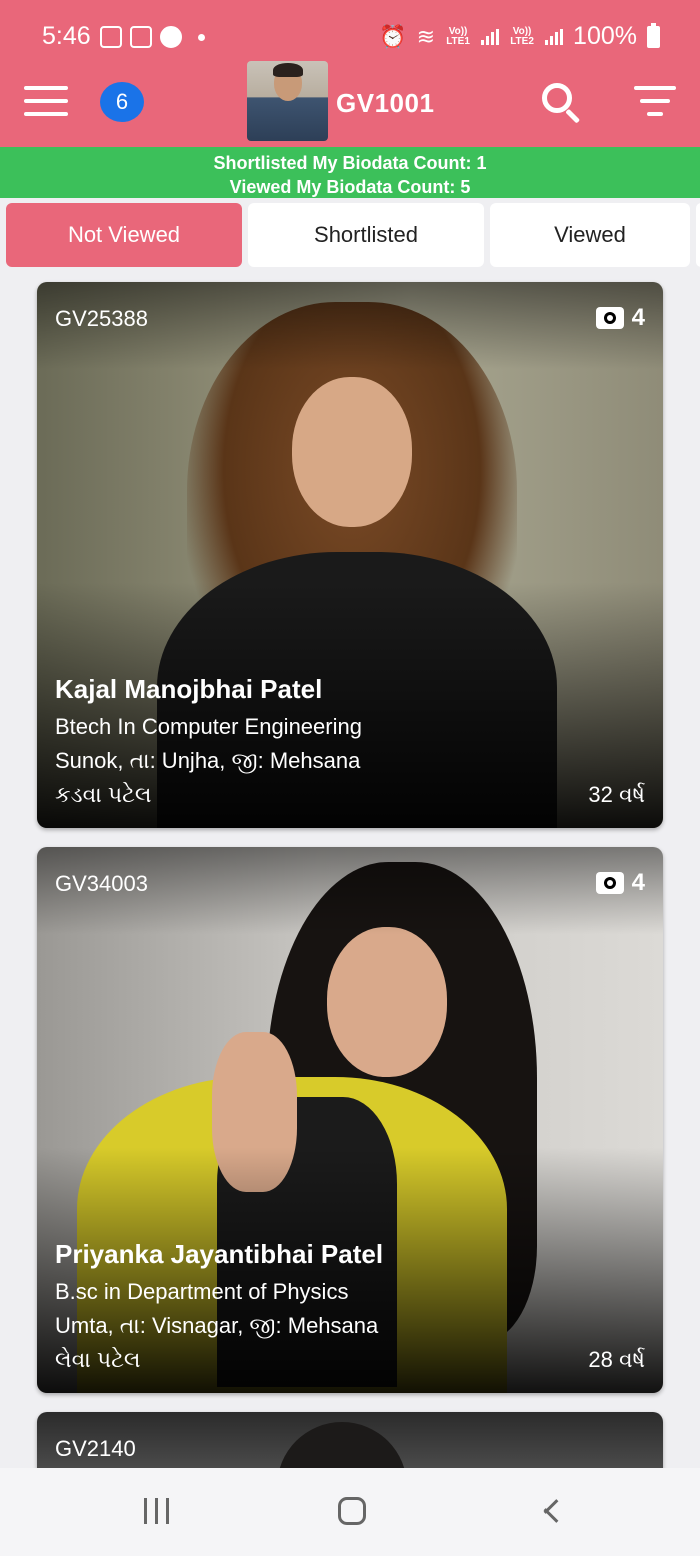 This screenshot has height=1556, width=700. What do you see at coordinates (426, 36) in the screenshot?
I see `wifi-icon: ≋` at bounding box center [426, 36].